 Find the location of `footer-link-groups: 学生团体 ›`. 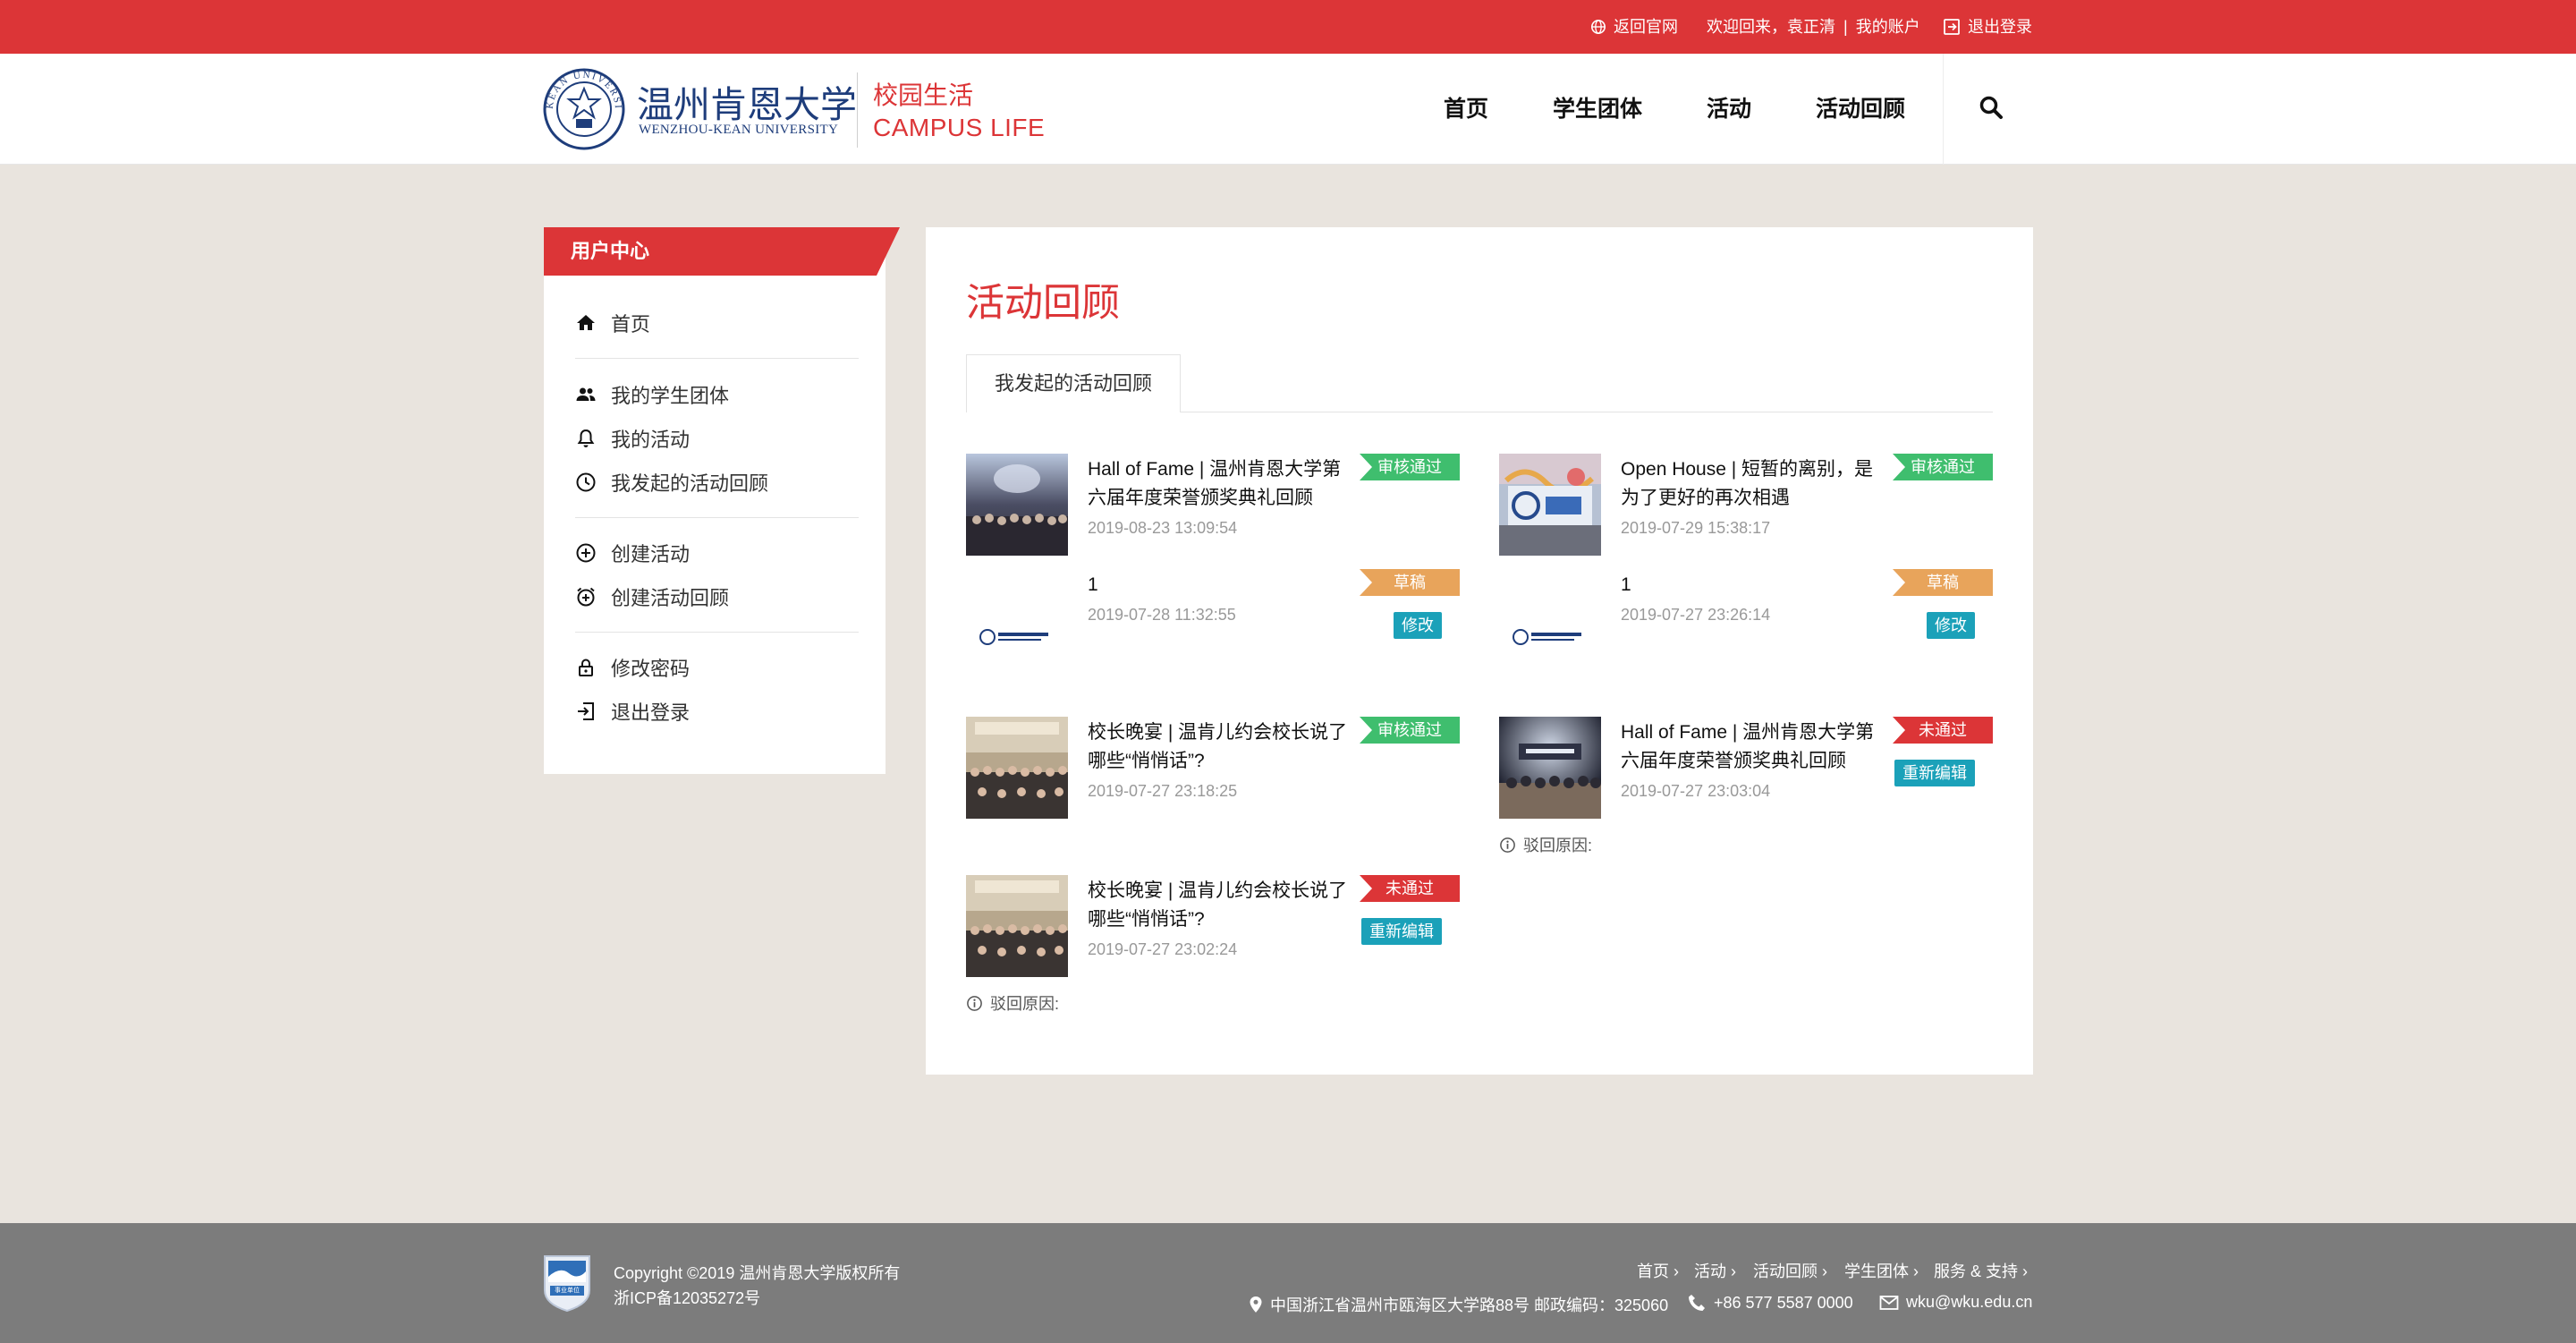

footer-link-groups: 学生团体 › is located at coordinates (1881, 1270).